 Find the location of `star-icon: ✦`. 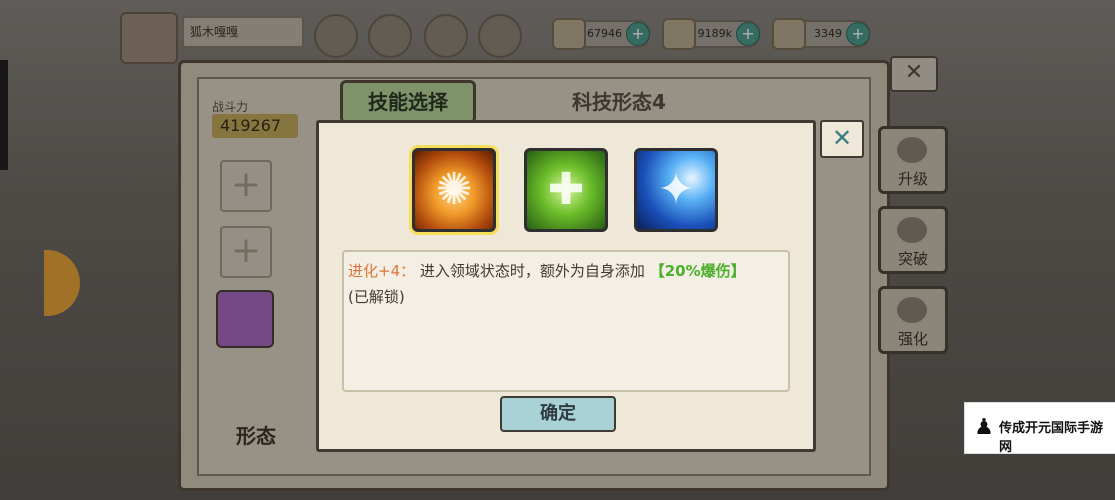

star-icon: ✦ is located at coordinates (676, 189).